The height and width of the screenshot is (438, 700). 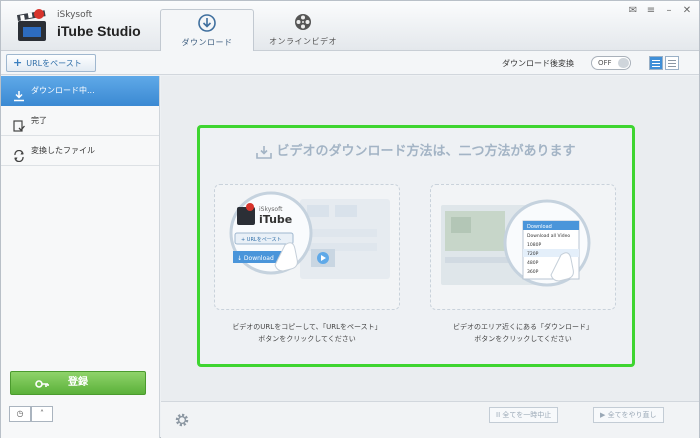 What do you see at coordinates (275, 219) in the screenshot?
I see `illus-brand-big: iTube` at bounding box center [275, 219].